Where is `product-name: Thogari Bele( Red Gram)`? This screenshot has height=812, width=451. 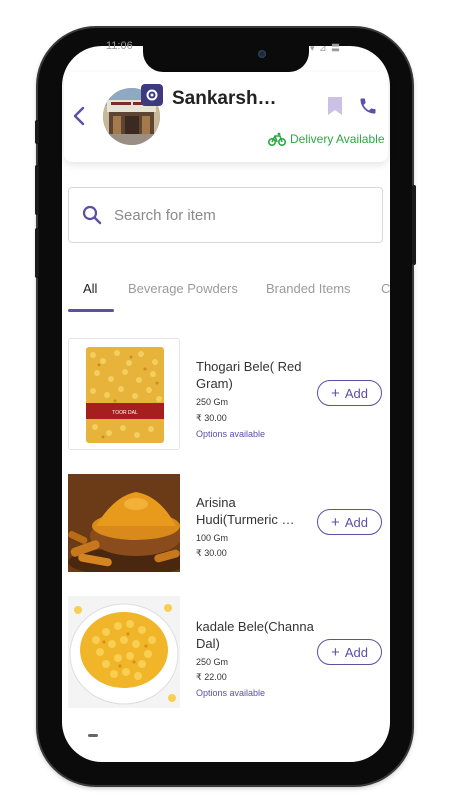
product-name: Thogari Bele( Red Gram) is located at coordinates (249, 375).